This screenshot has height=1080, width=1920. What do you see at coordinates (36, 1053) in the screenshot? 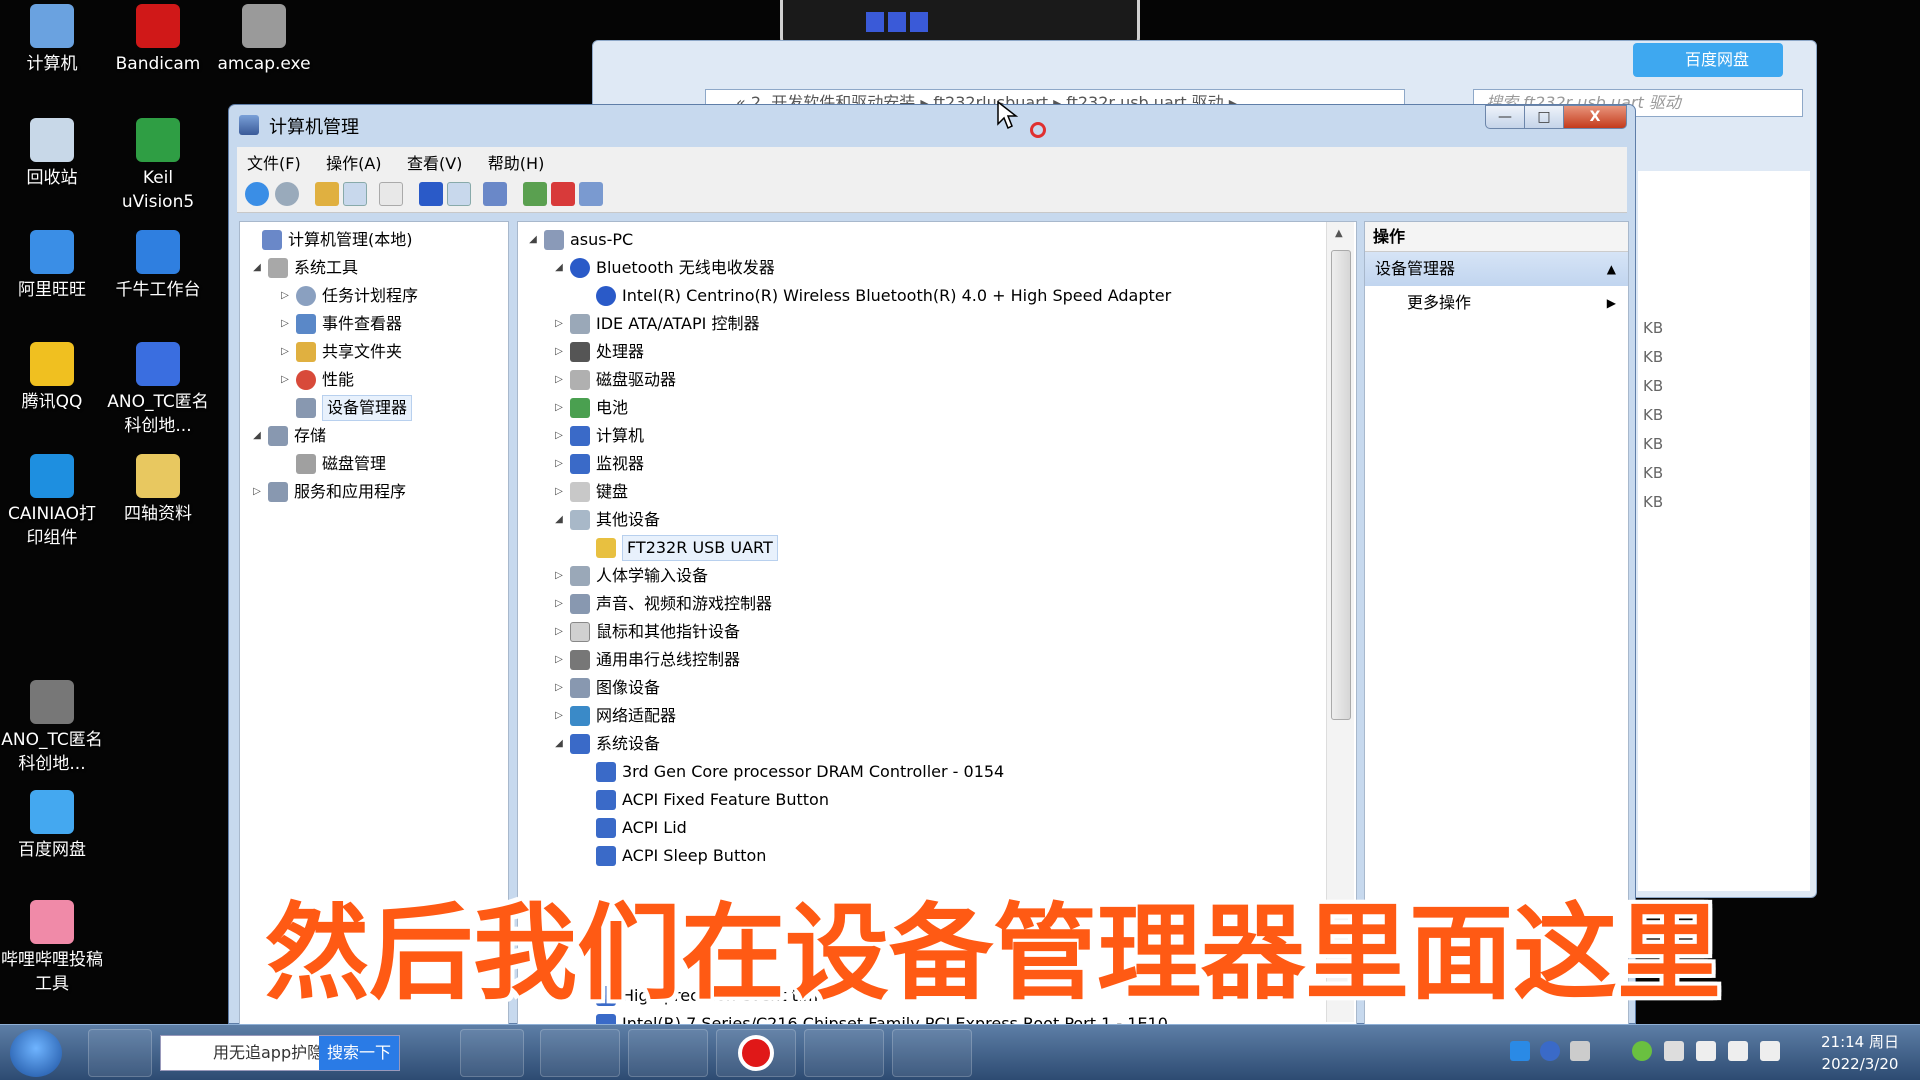
I see `start-button` at bounding box center [36, 1053].